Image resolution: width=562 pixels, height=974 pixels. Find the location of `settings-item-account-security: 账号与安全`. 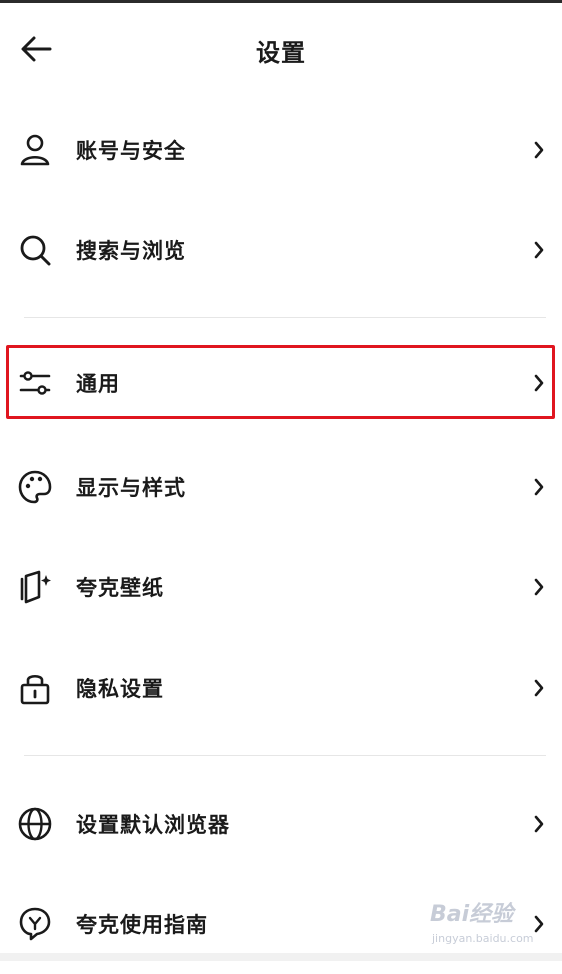

settings-item-account-security: 账号与安全 is located at coordinates (281, 150).